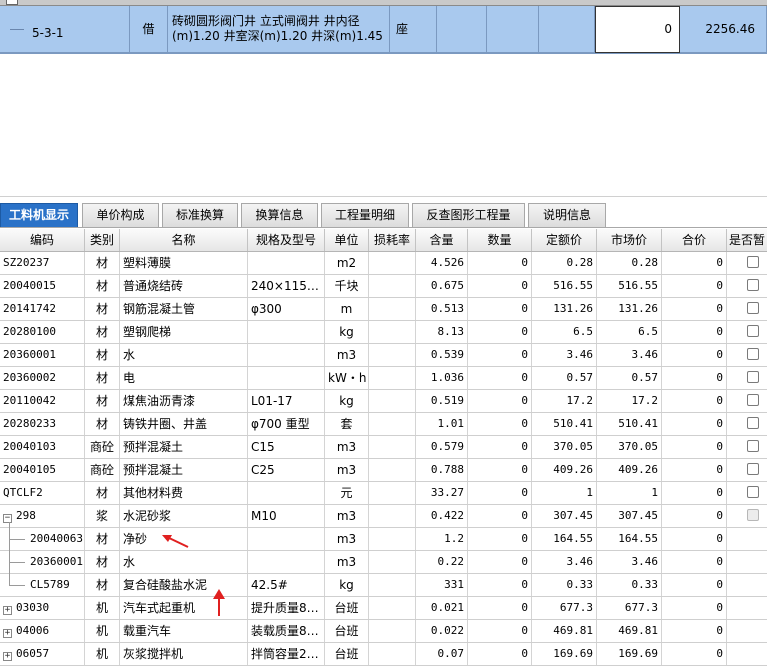 This screenshot has width=767, height=666. Describe the element at coordinates (442, 378) in the screenshot. I see `cell-content: 1.036` at that location.